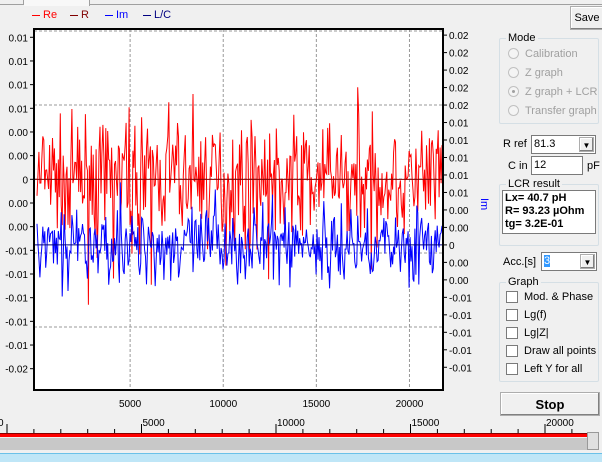 This screenshot has width=602, height=462. Describe the element at coordinates (484, 204) in the screenshot. I see `right-axis-label: Im` at that location.